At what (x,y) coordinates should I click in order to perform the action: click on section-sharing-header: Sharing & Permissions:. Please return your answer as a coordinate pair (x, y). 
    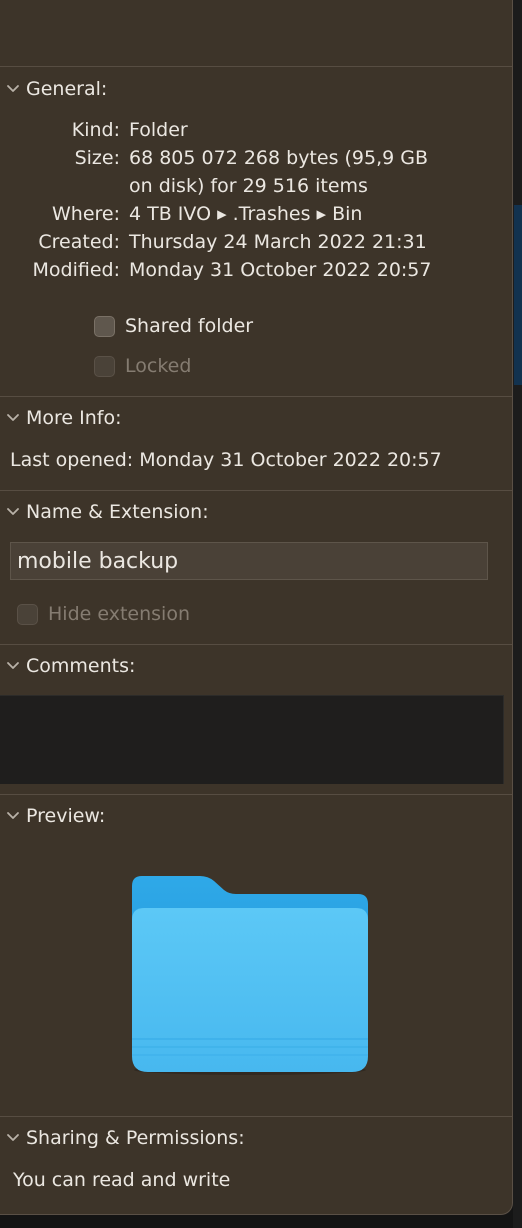
    Looking at the image, I should click on (122, 1138).